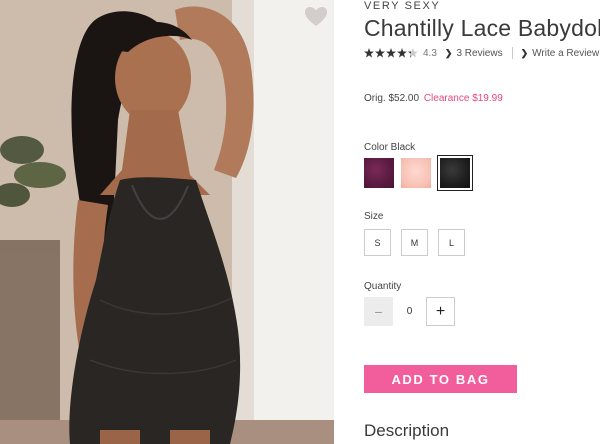  What do you see at coordinates (512, 53) in the screenshot?
I see `divider` at bounding box center [512, 53].